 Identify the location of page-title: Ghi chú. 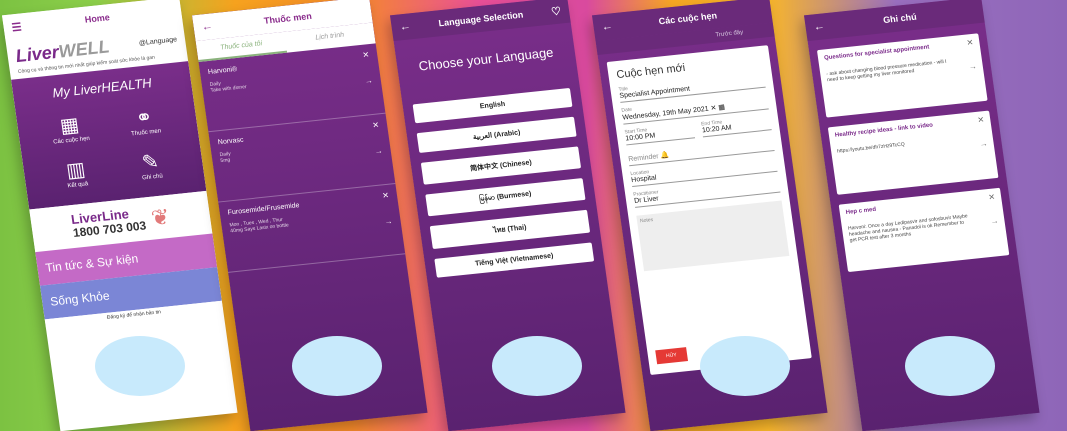
(900, 18).